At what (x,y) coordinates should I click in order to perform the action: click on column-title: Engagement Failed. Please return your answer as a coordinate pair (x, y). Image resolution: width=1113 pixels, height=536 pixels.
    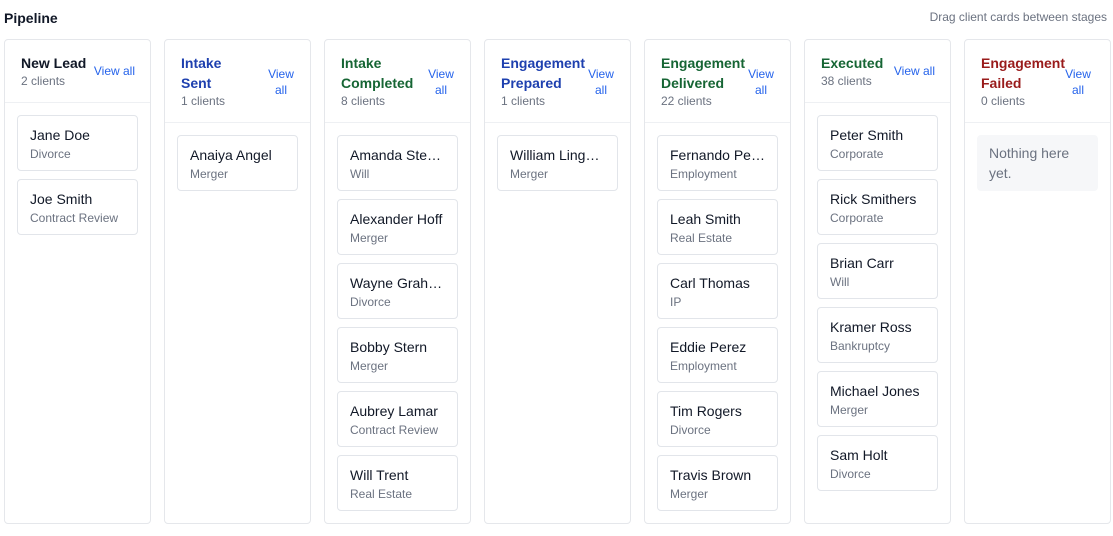
    Looking at the image, I should click on (1023, 73).